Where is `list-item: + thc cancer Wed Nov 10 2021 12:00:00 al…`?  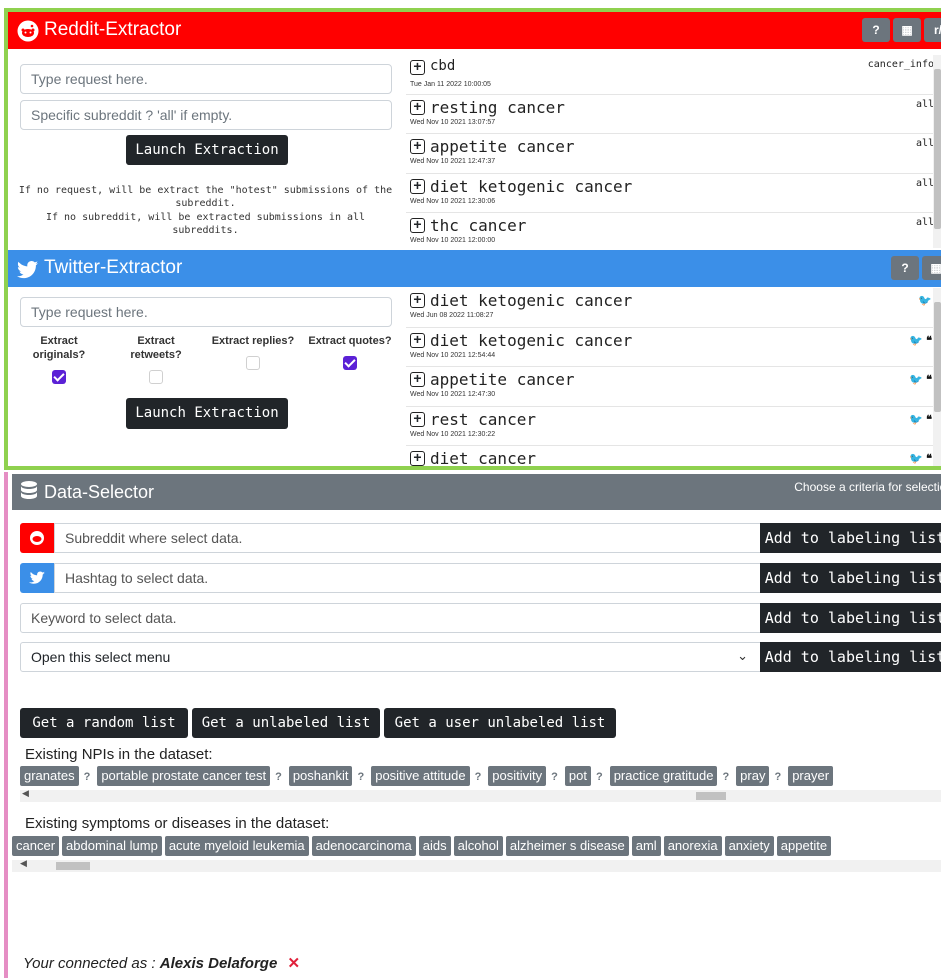 list-item: + thc cancer Wed Nov 10 2021 12:00:00 al… is located at coordinates (673, 230).